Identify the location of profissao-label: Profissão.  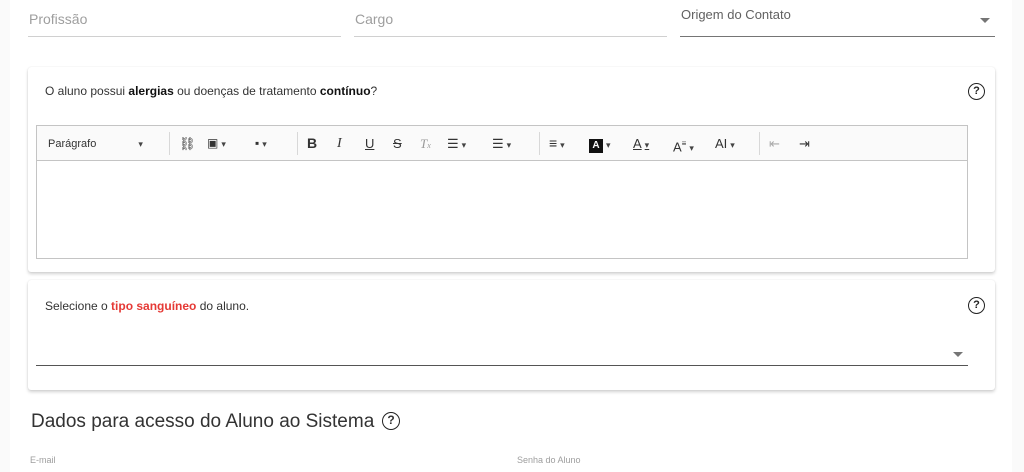
(58, 19).